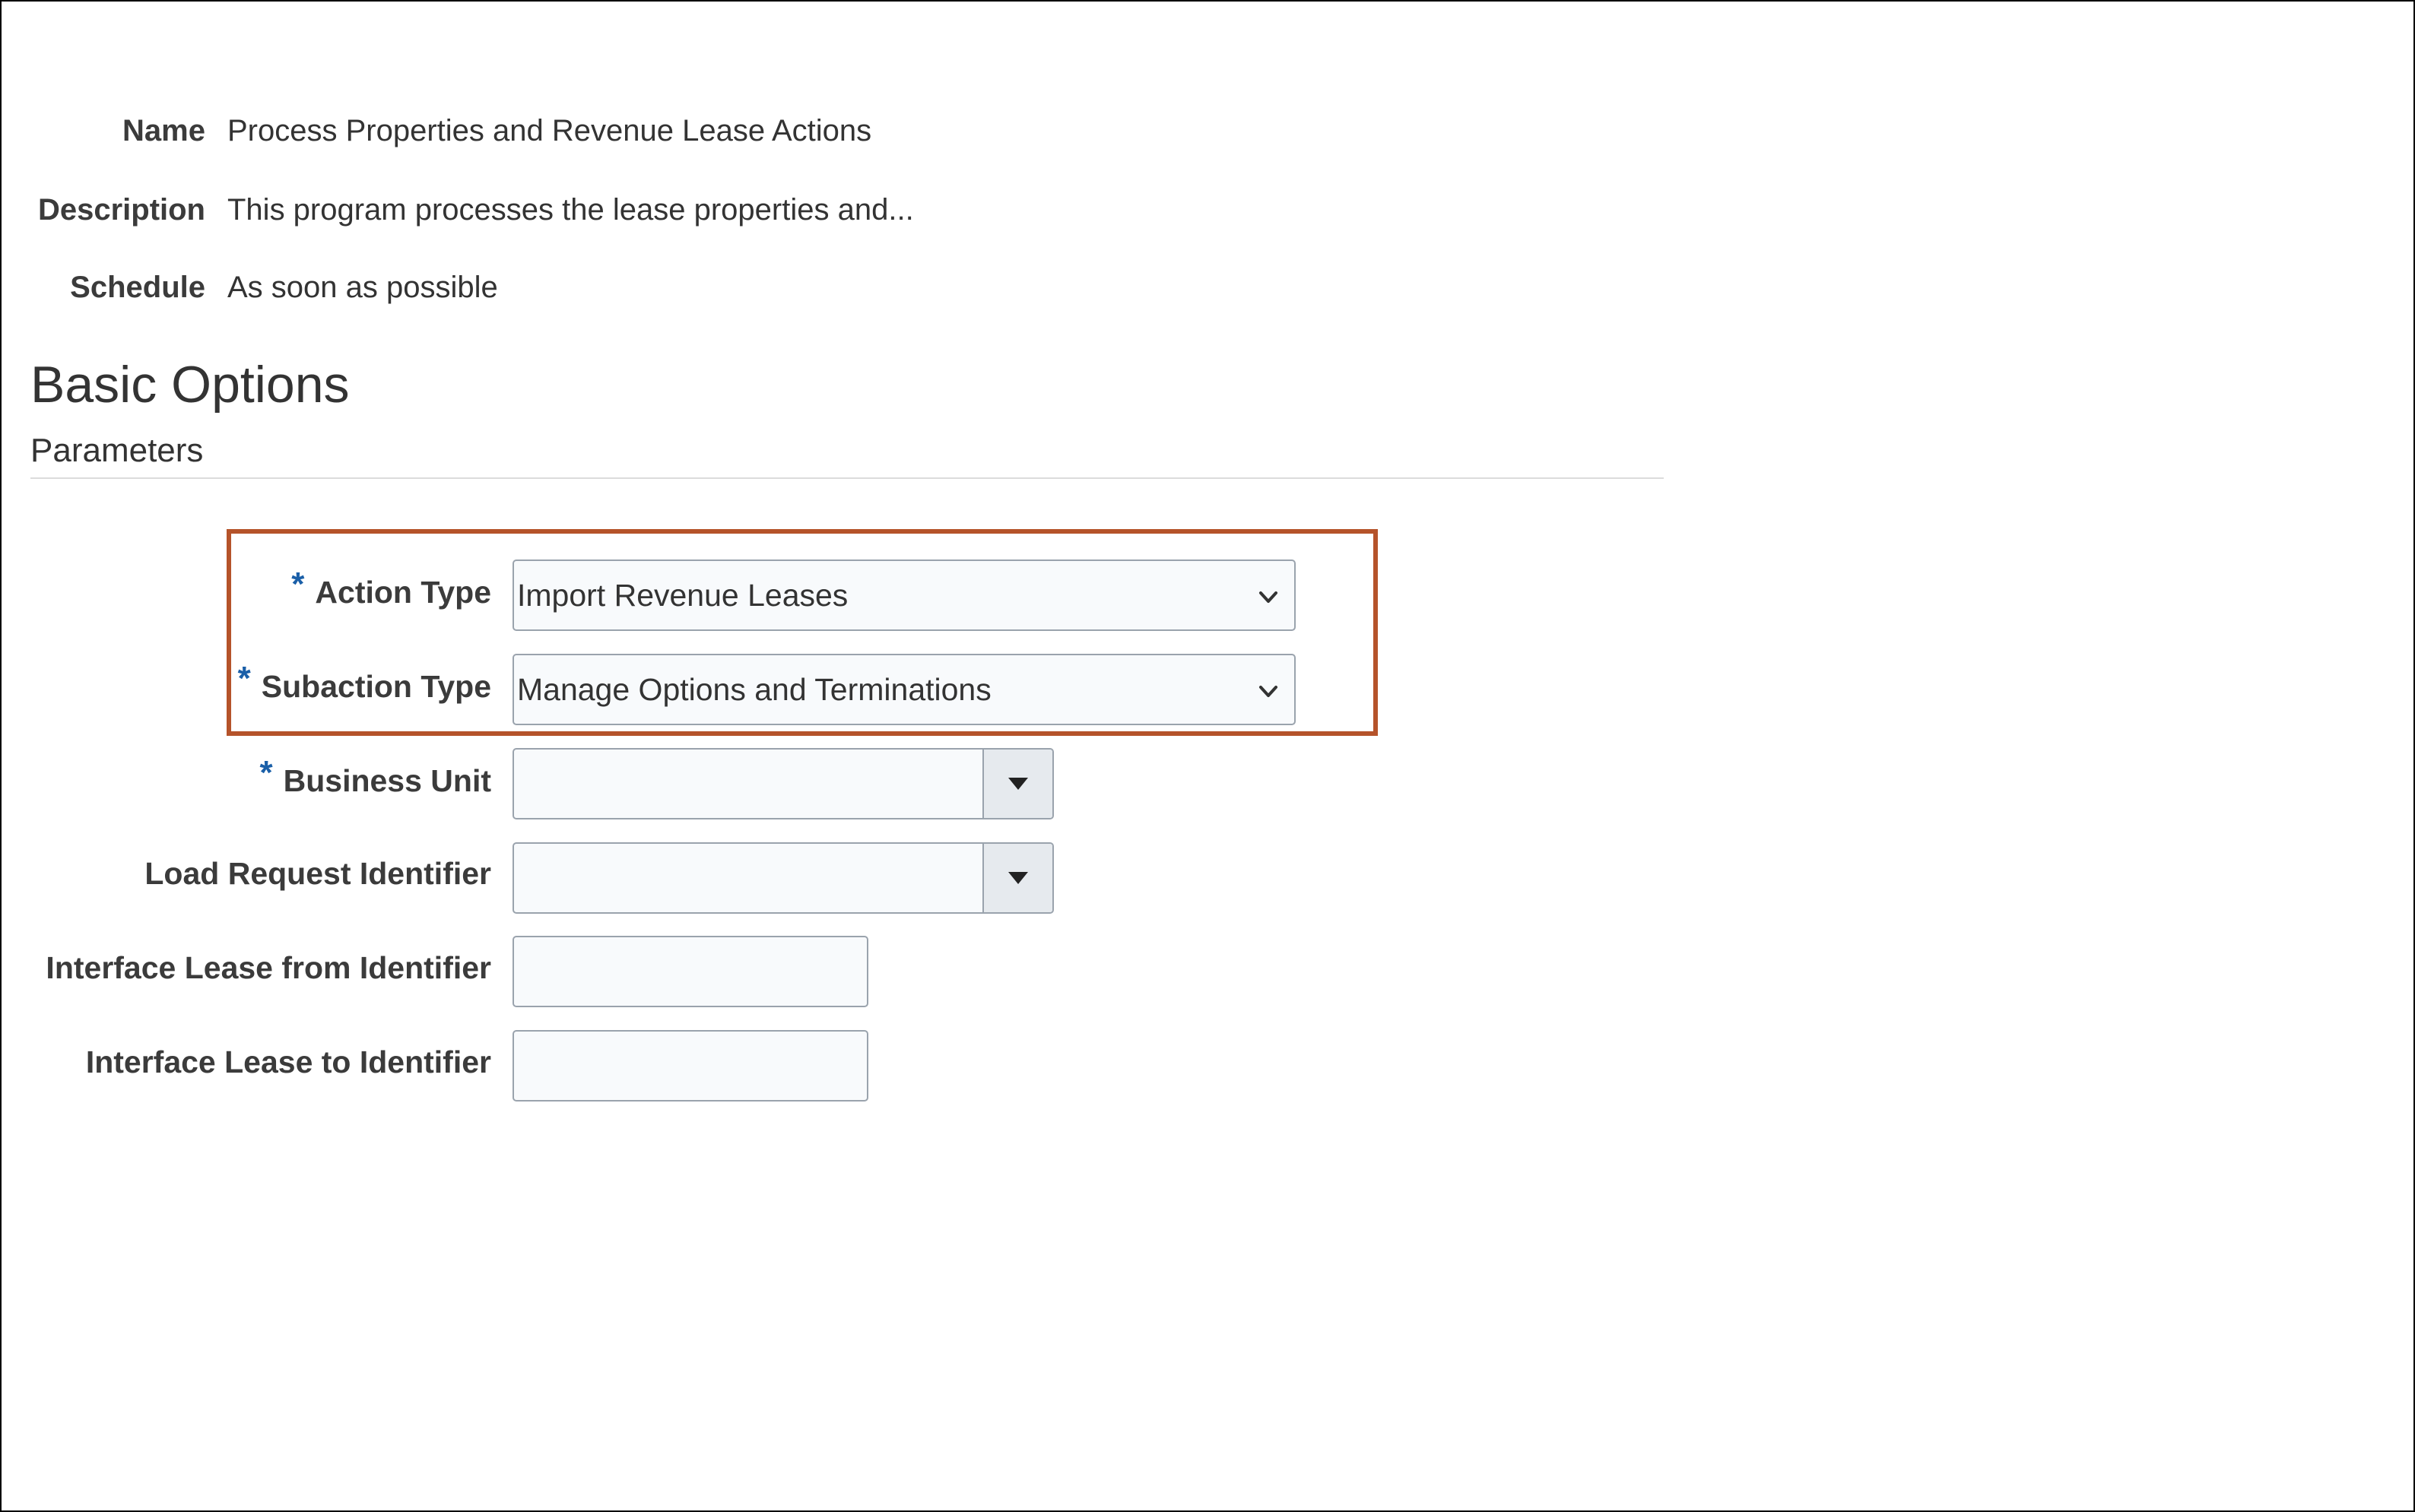 Image resolution: width=2415 pixels, height=1512 pixels. I want to click on business-unit-dropdown-button, so click(1017, 784).